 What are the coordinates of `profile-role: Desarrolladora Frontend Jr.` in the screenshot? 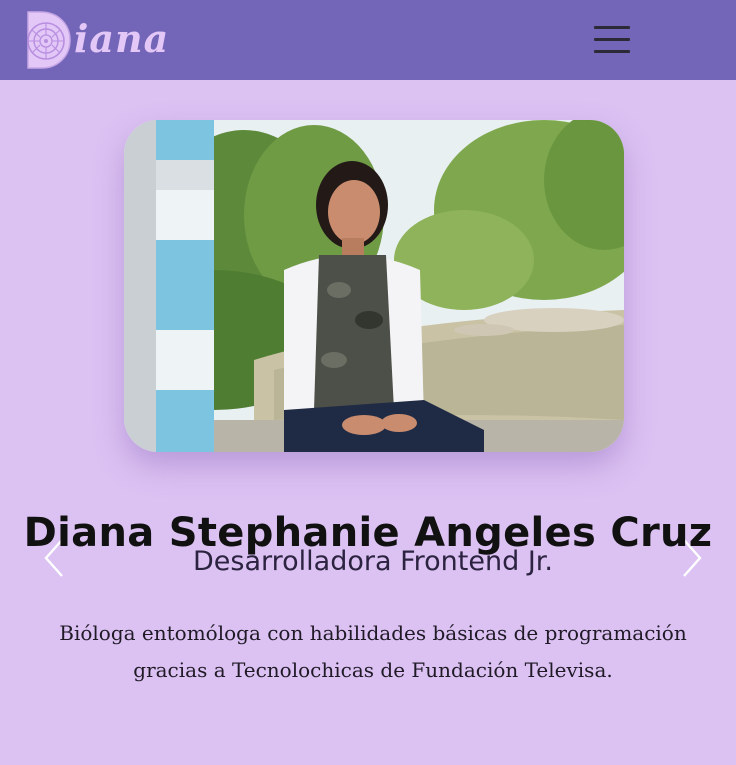 It's located at (372, 561).